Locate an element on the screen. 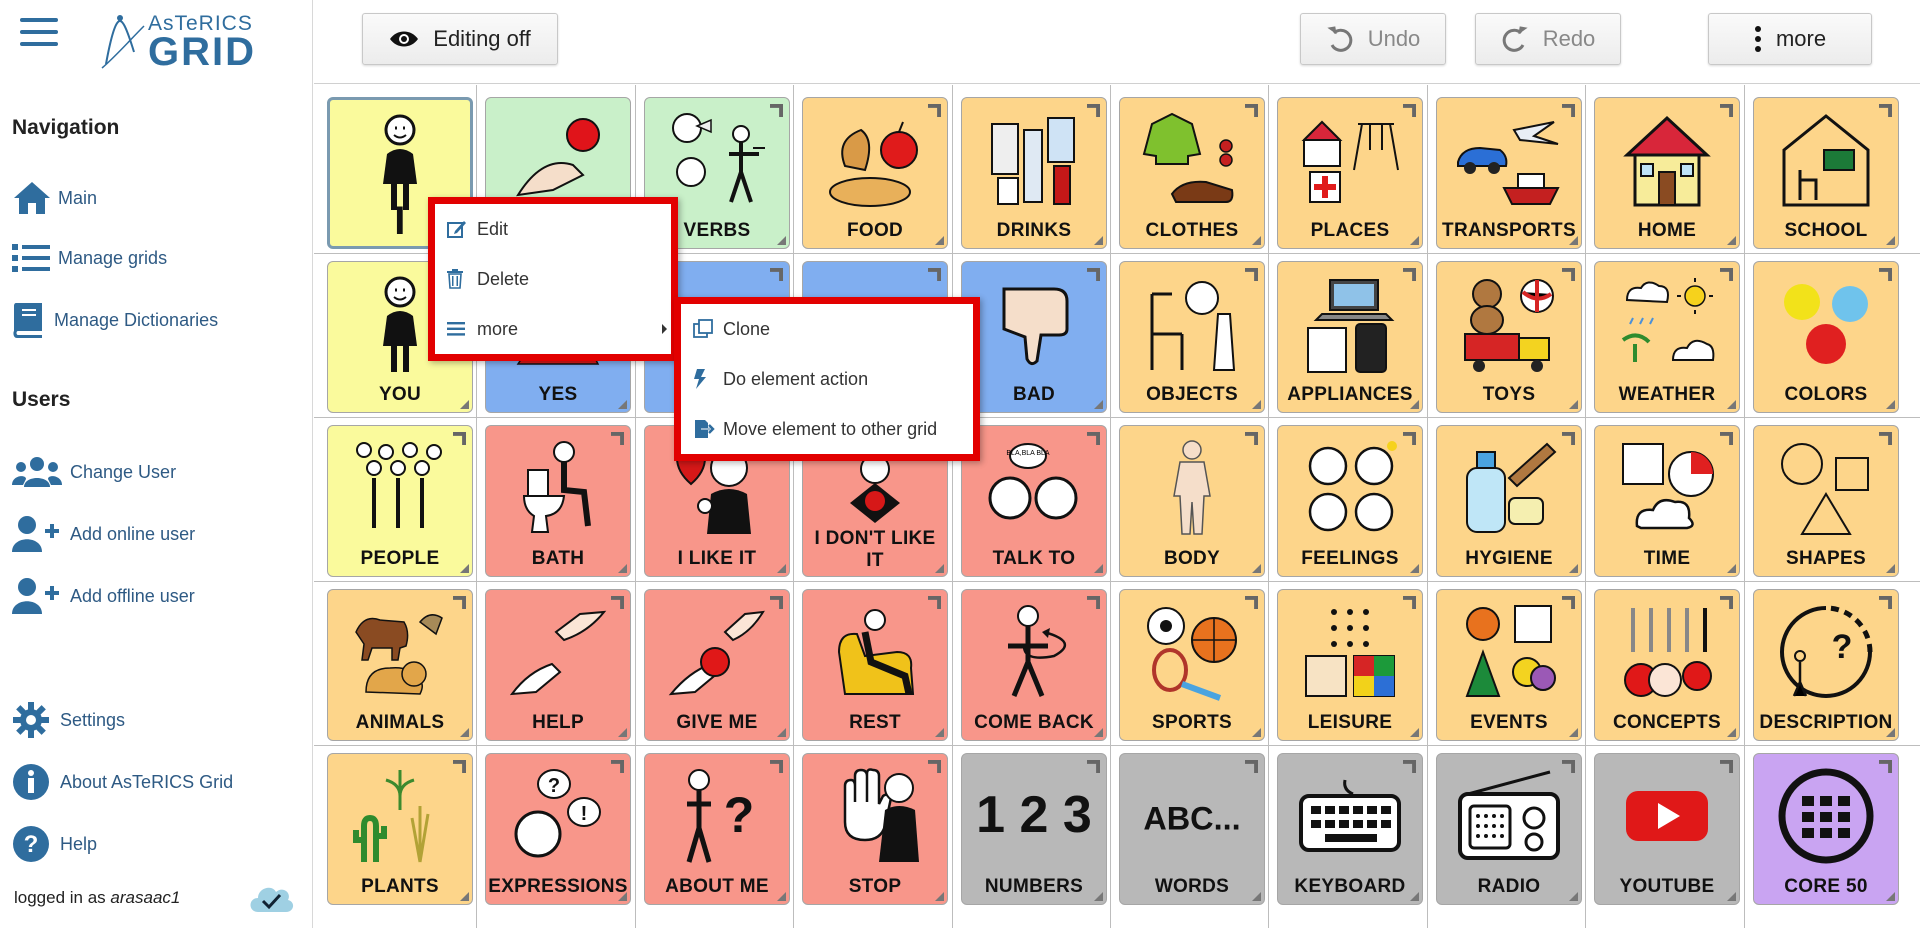 This screenshot has width=1920, height=928. grid-tile-colors: COLORS is located at coordinates (1826, 337).